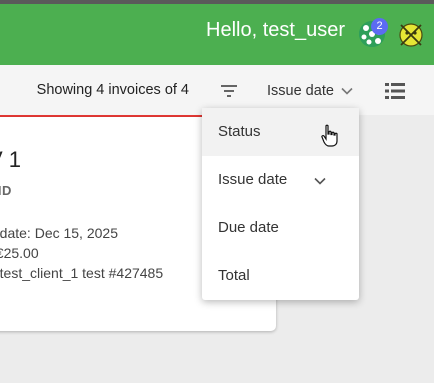  Describe the element at coordinates (411, 35) in the screenshot. I see `logout-icon` at that location.